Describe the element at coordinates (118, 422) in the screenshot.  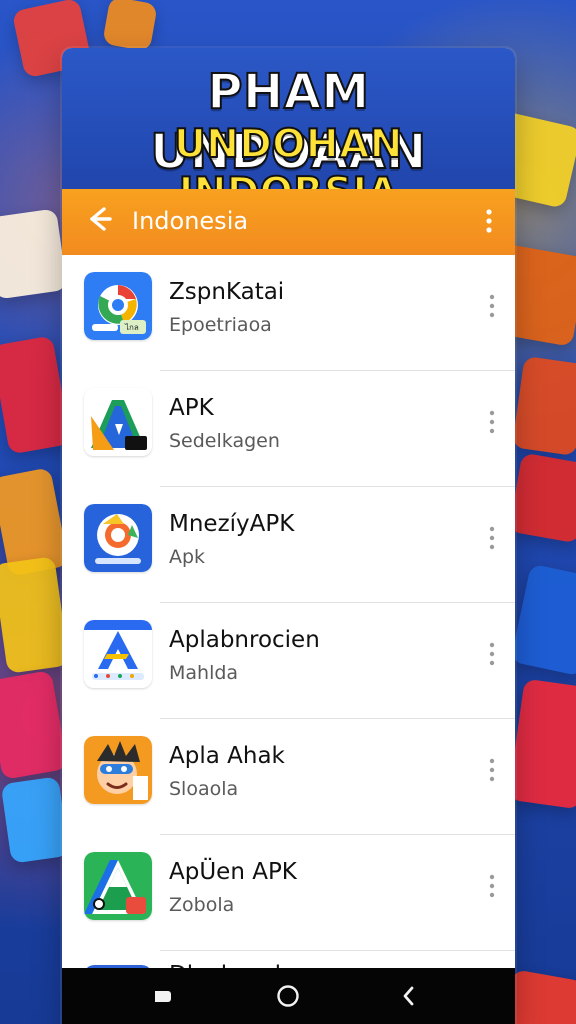
I see `a-letter-app-icon` at that location.